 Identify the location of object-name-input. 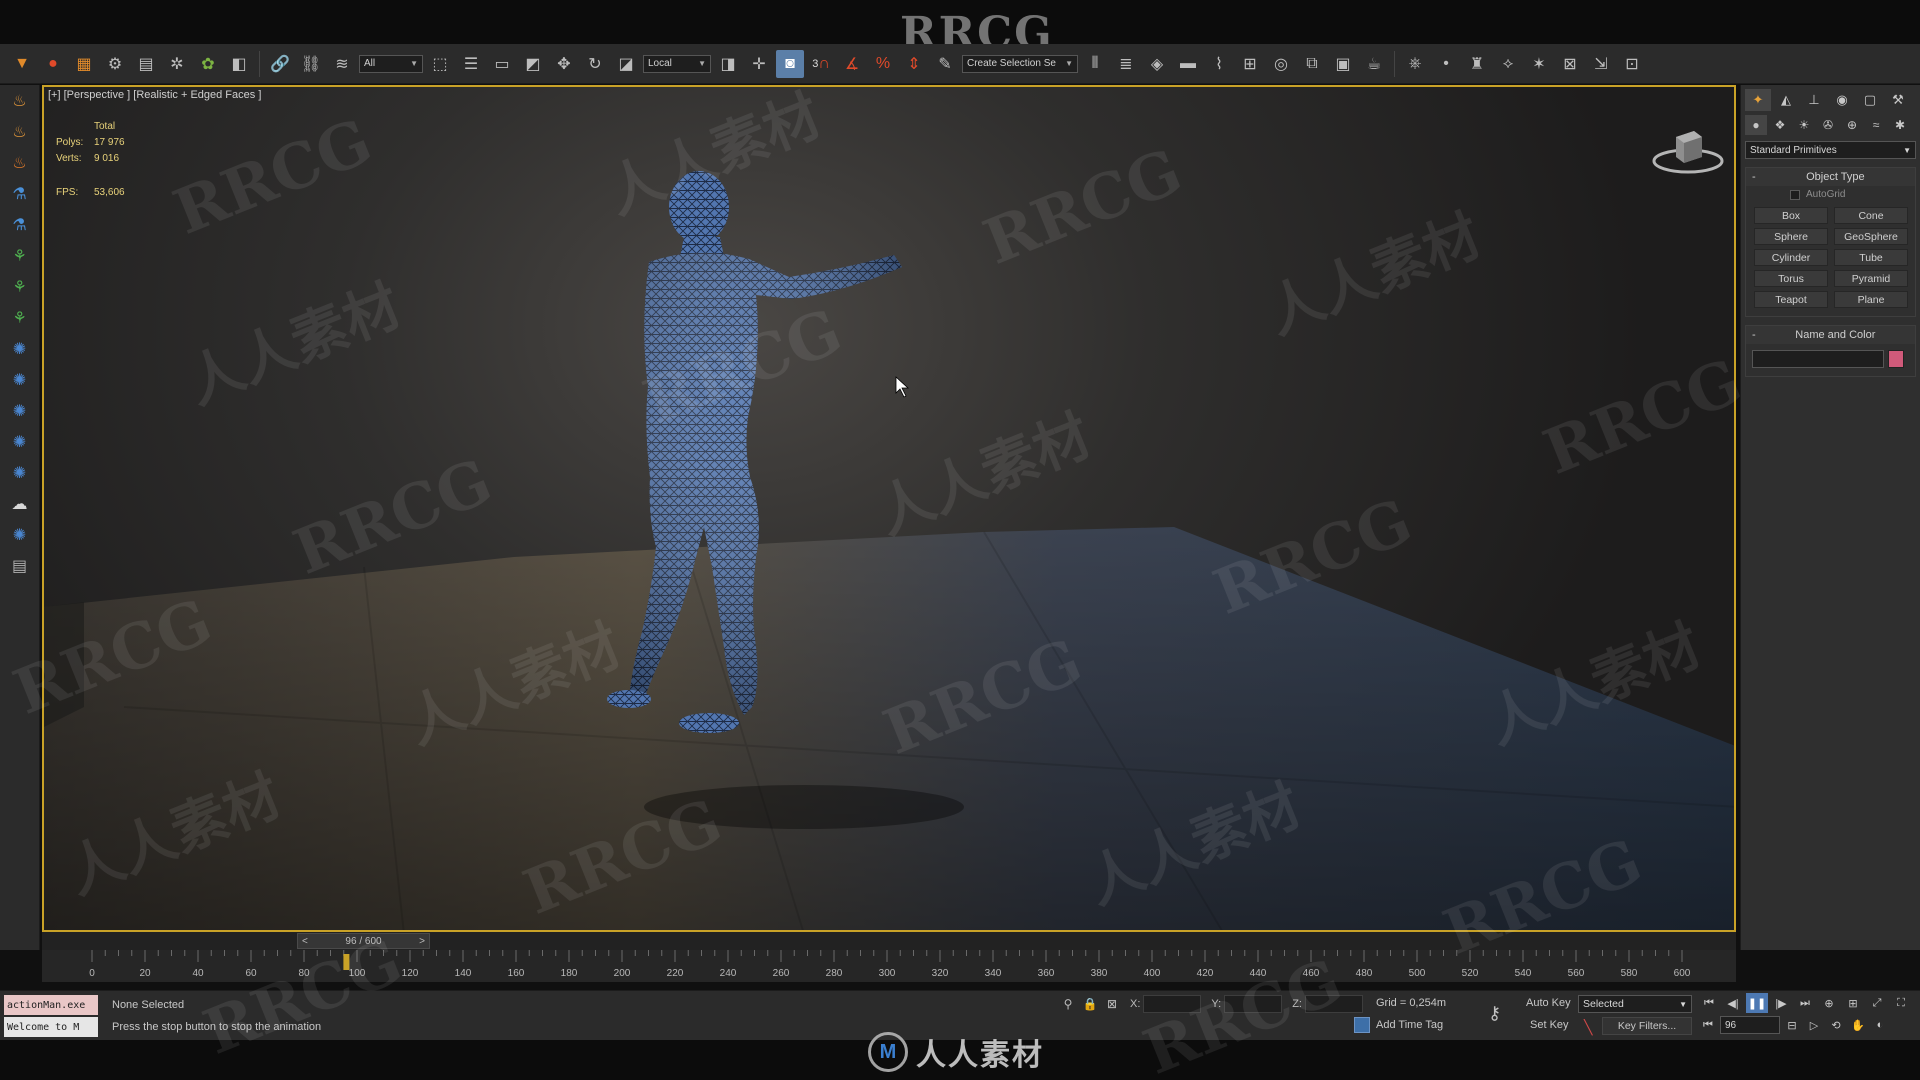
(1818, 359).